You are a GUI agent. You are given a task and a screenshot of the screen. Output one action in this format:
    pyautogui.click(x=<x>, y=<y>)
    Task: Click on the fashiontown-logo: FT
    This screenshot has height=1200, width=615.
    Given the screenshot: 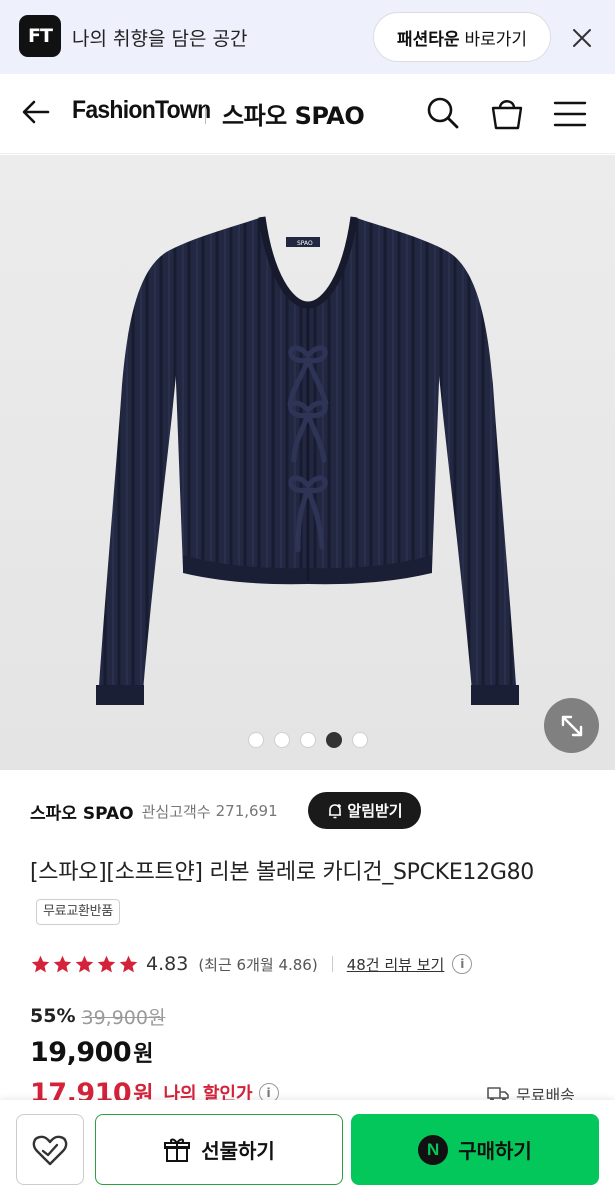 What is the action you would take?
    pyautogui.click(x=40, y=36)
    